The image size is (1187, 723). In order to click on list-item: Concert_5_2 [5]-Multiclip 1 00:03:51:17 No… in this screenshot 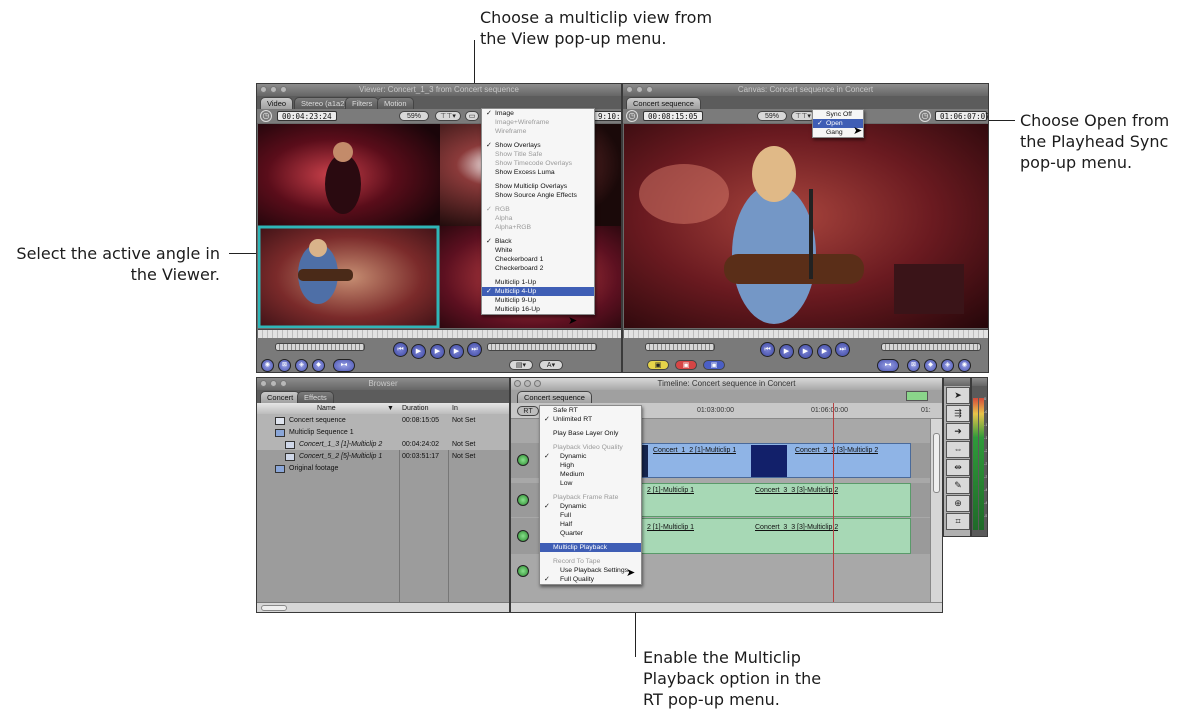, I will do `click(383, 457)`.